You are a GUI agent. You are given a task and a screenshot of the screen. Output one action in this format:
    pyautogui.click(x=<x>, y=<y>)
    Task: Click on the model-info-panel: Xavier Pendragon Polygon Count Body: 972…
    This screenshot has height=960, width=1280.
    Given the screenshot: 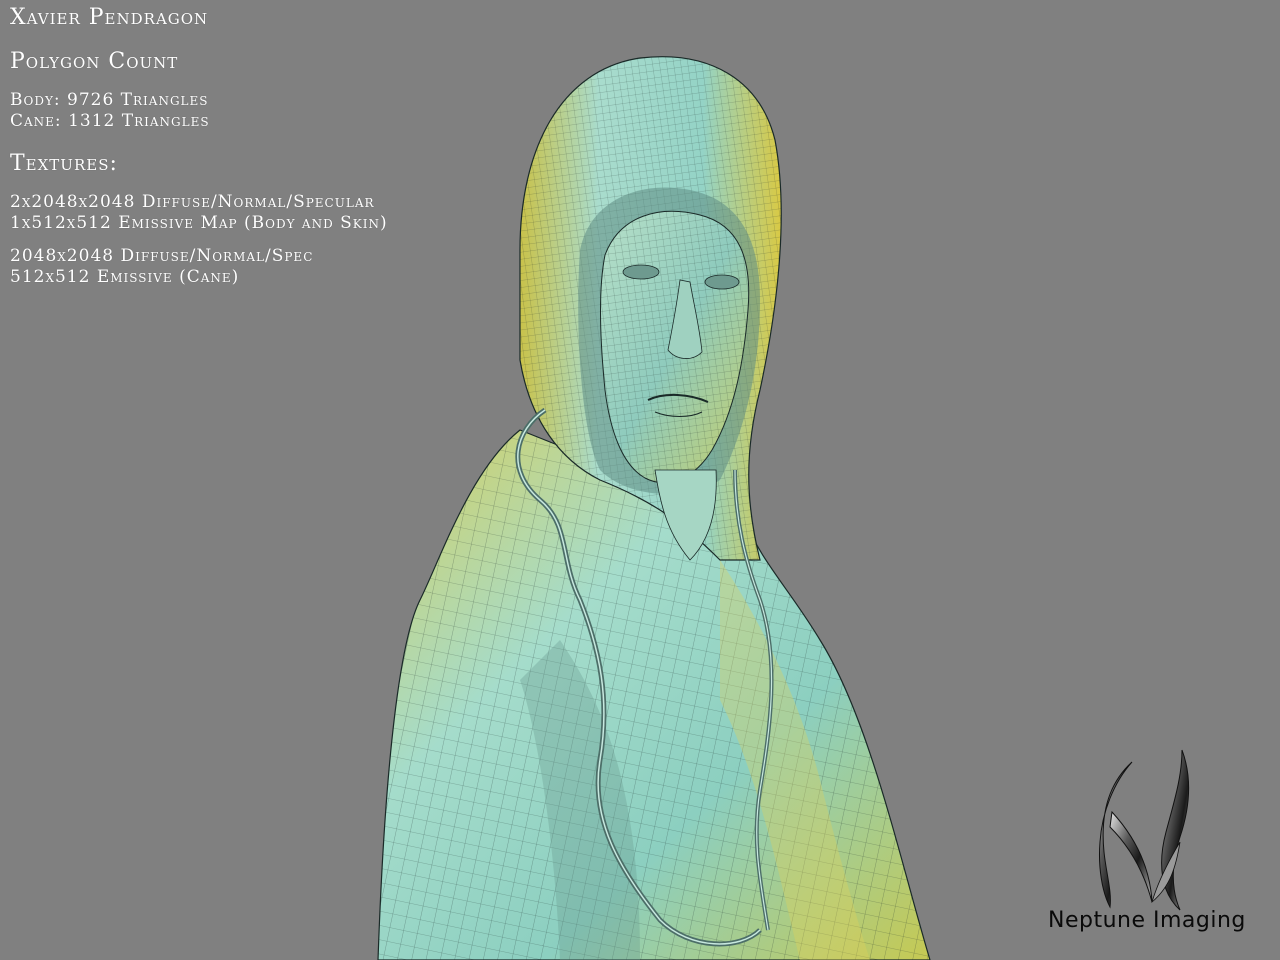 What is the action you would take?
    pyautogui.click(x=199, y=146)
    